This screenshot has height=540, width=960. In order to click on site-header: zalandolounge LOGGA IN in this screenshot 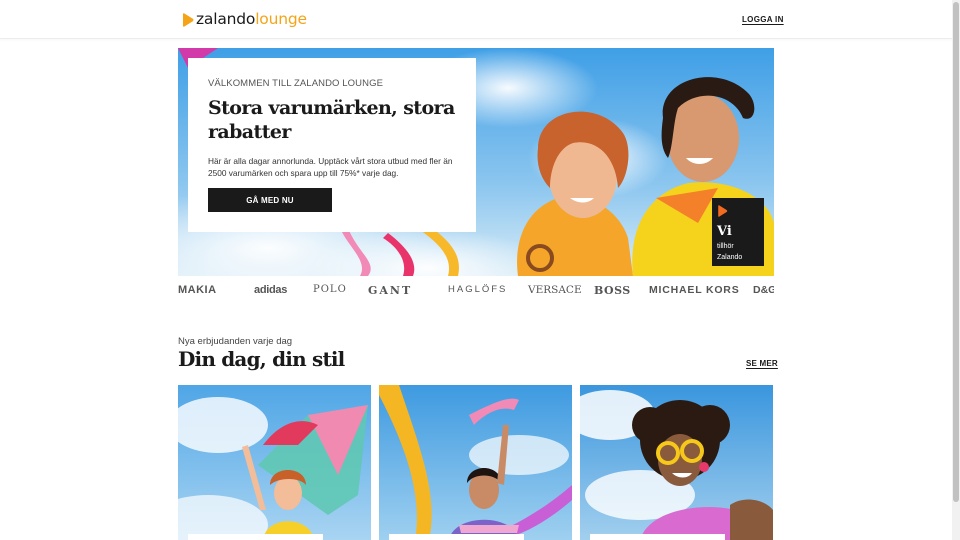, I will do `click(476, 19)`.